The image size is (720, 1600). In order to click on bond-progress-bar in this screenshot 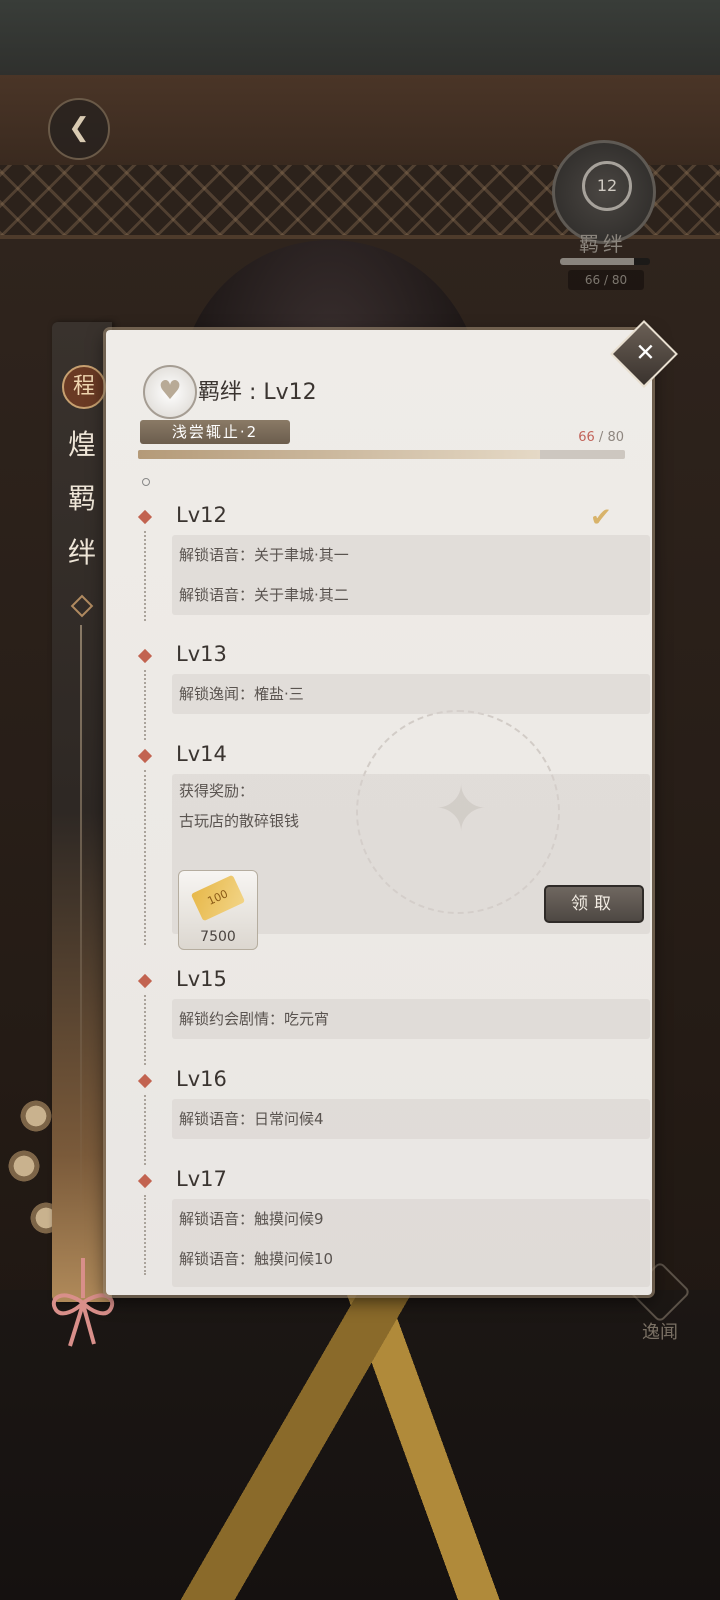, I will do `click(381, 454)`.